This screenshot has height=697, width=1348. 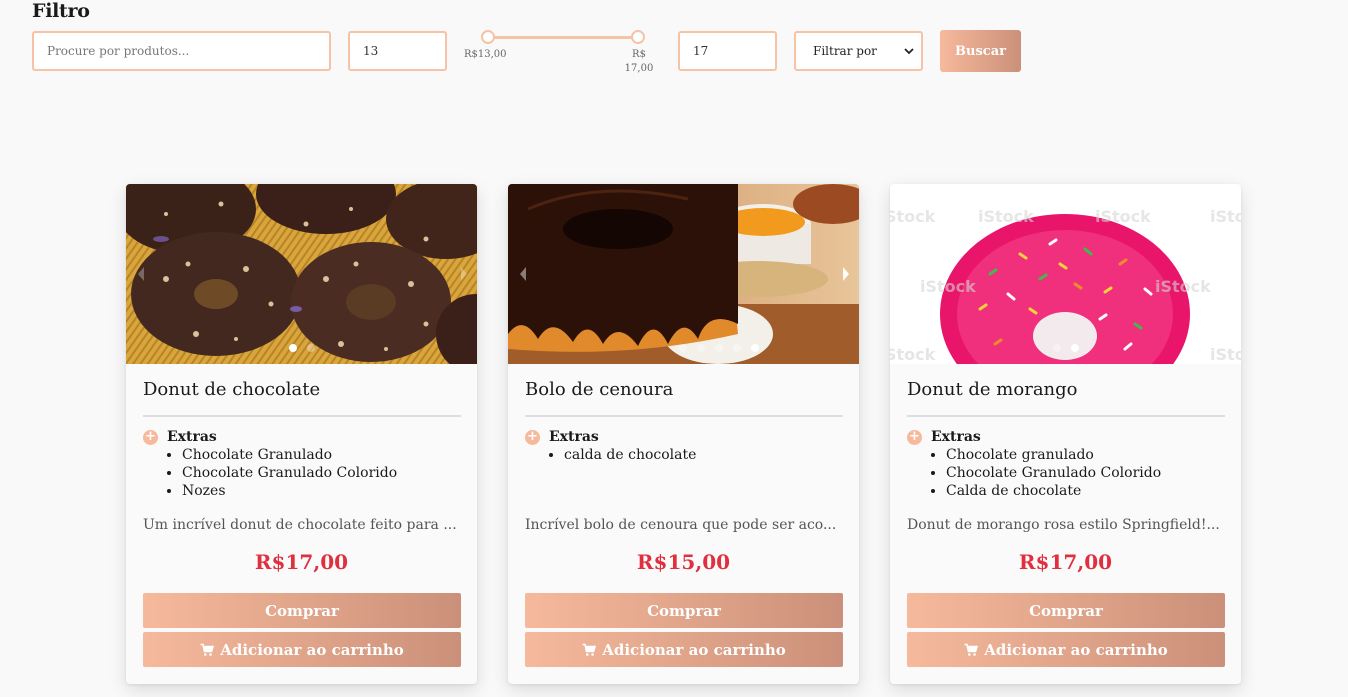 What do you see at coordinates (638, 37) in the screenshot?
I see `slider-max-handle` at bounding box center [638, 37].